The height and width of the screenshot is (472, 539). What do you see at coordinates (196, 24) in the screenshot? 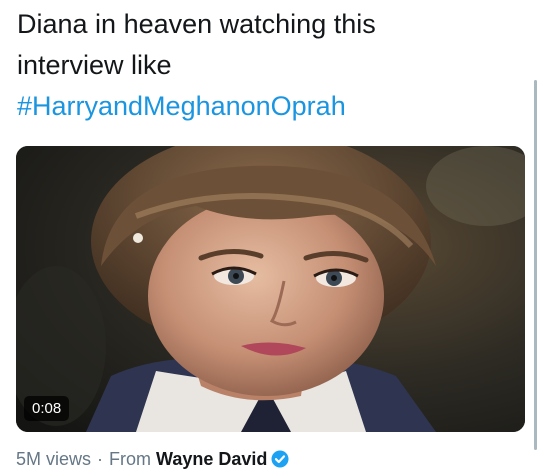
I see `tweet-text-line-1: Diana in heaven watching this` at bounding box center [196, 24].